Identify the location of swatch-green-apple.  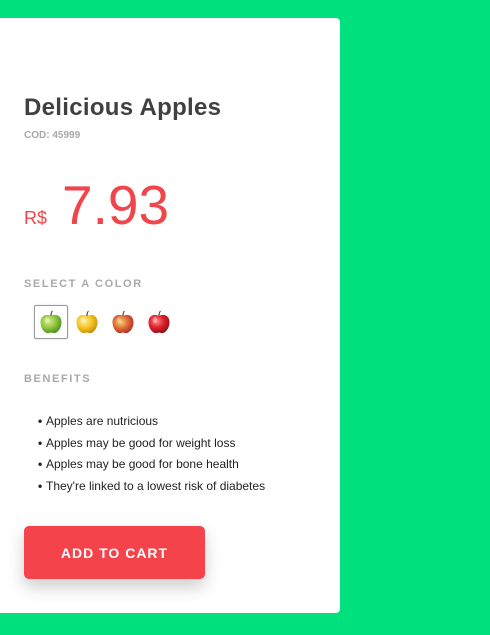
(51, 322).